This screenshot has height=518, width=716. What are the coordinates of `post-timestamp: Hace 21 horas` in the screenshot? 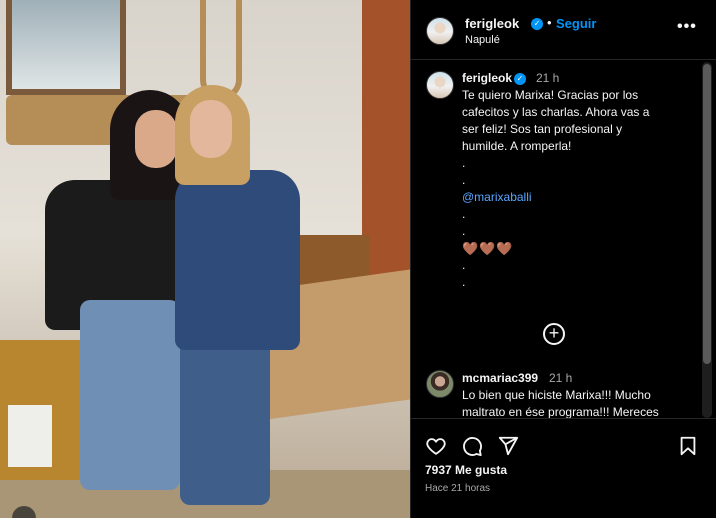 It's located at (458, 488).